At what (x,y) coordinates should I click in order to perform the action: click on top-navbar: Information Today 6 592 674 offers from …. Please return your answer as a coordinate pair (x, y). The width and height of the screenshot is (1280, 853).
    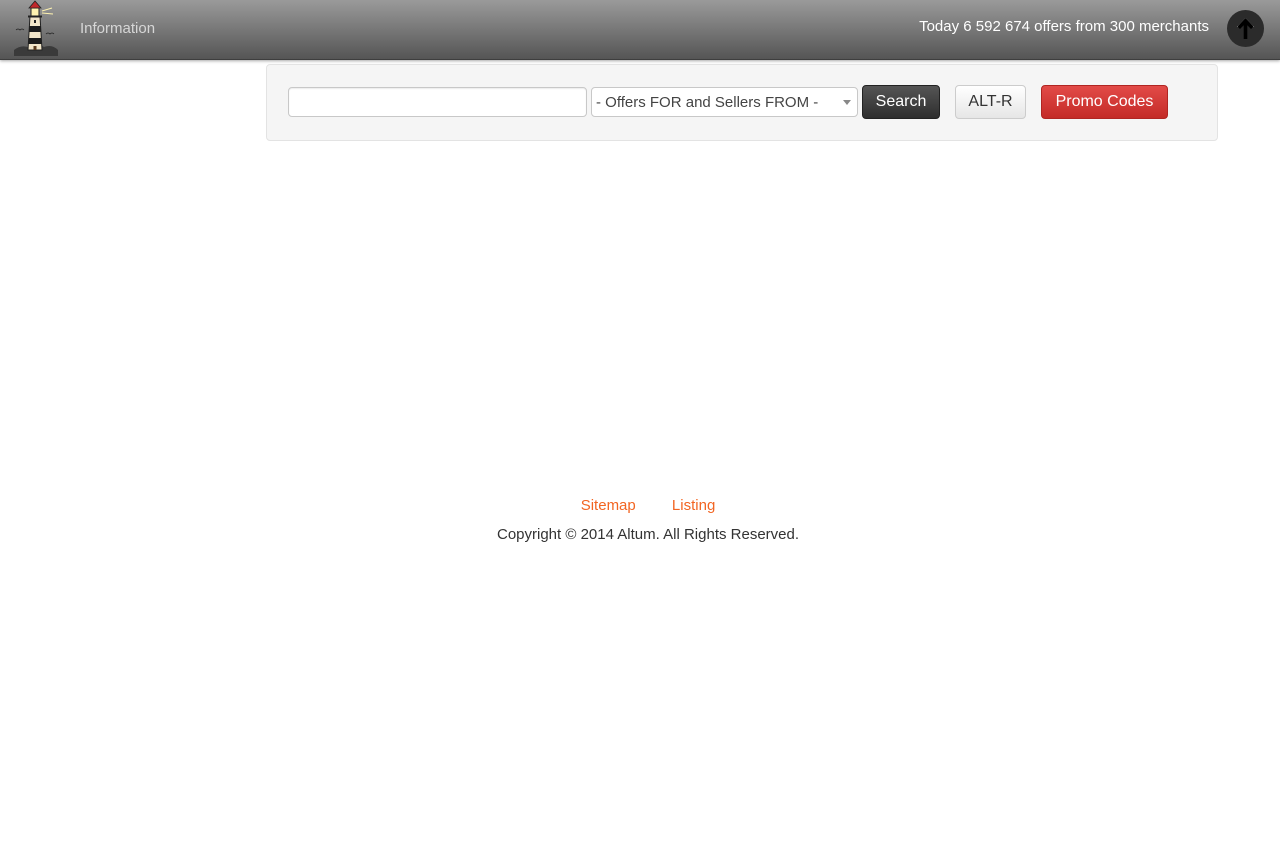
    Looking at the image, I should click on (640, 30).